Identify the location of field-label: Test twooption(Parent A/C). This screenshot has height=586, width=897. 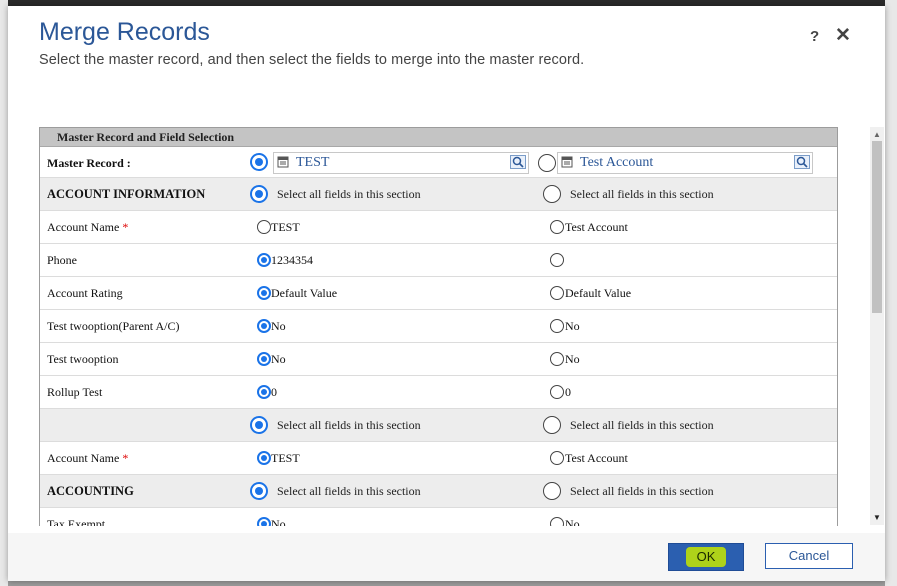
(113, 326).